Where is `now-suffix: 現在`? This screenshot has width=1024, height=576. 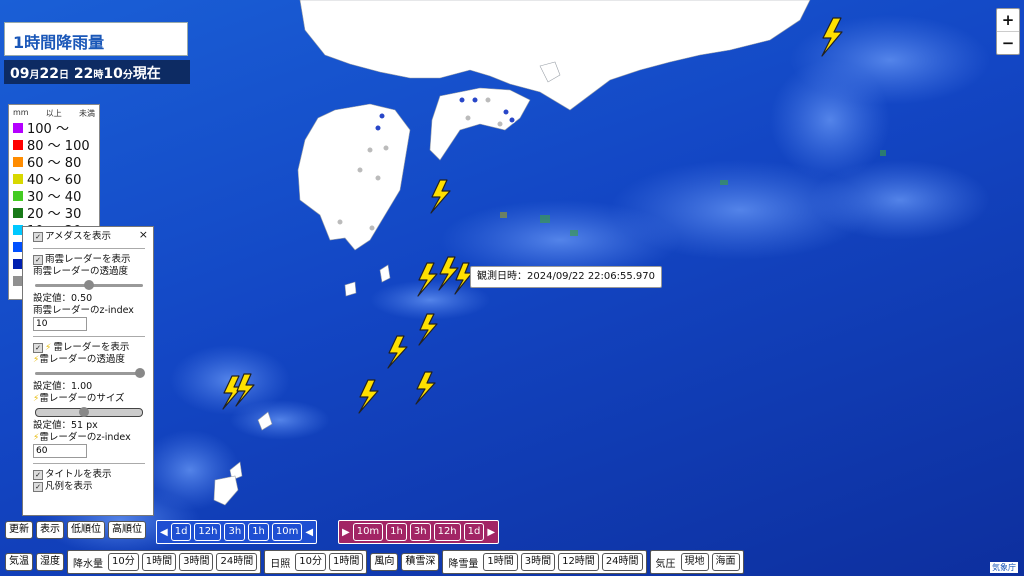 now-suffix: 現在 is located at coordinates (146, 74).